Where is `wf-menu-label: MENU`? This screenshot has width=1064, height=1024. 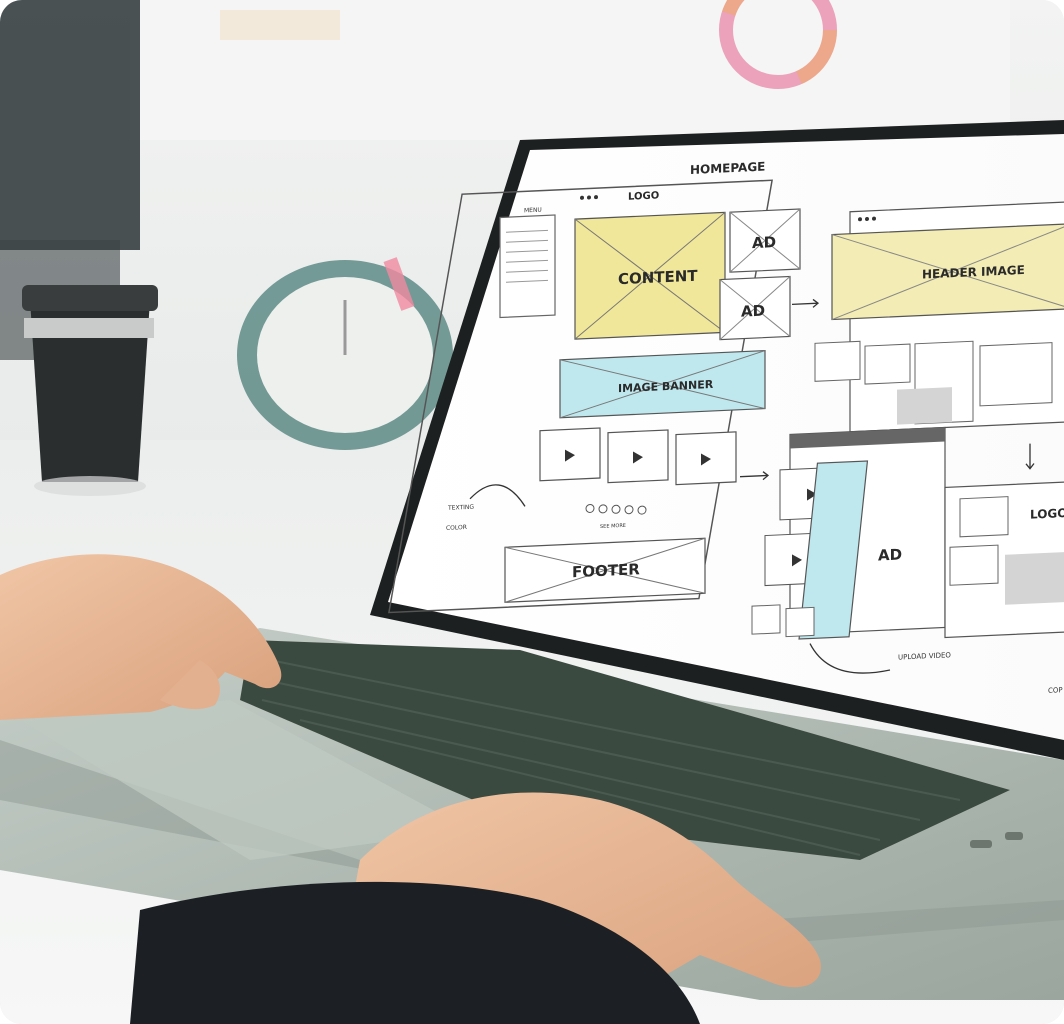 wf-menu-label: MENU is located at coordinates (533, 211).